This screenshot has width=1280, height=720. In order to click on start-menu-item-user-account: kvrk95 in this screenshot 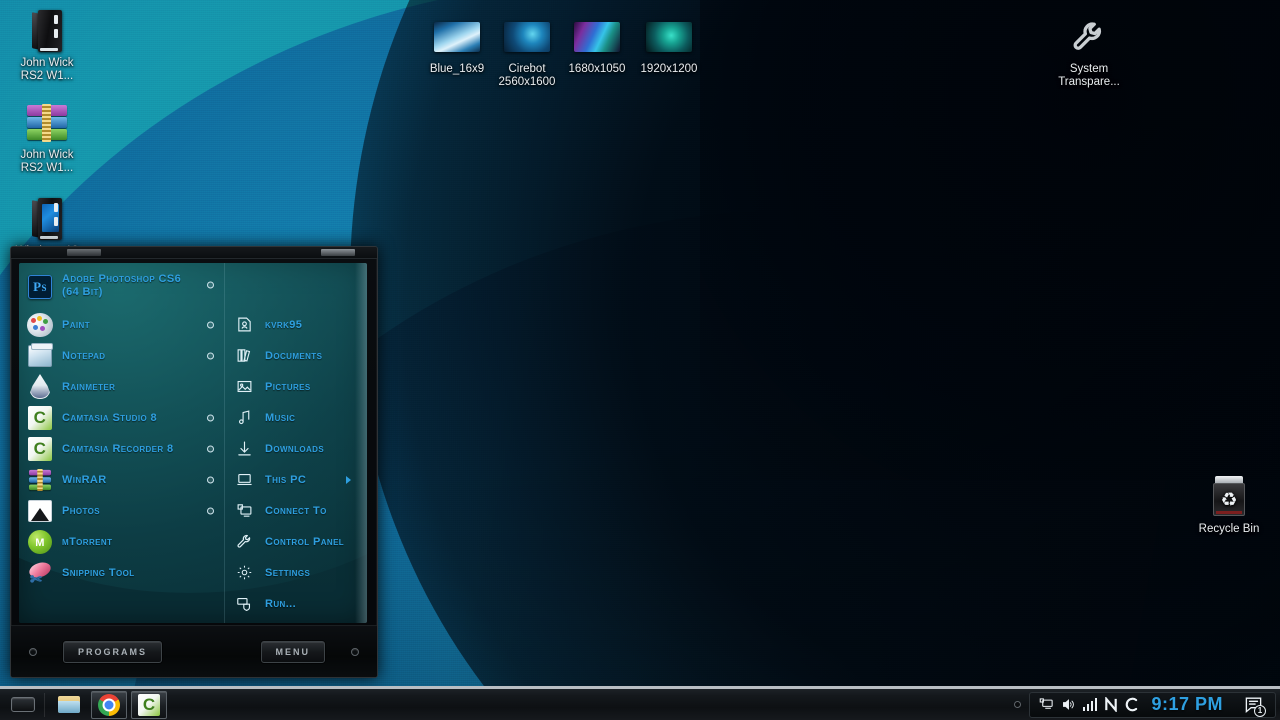, I will do `click(290, 324)`.